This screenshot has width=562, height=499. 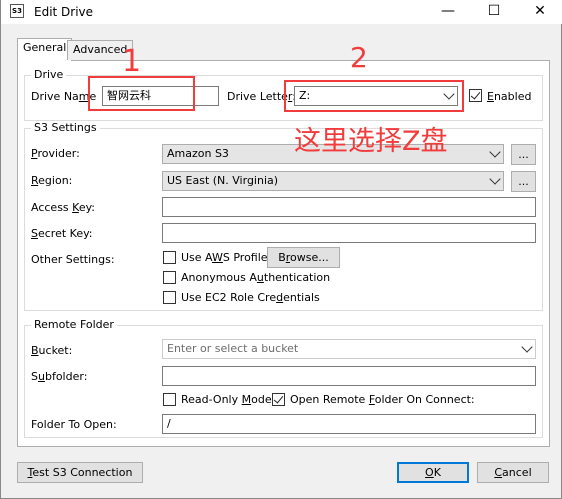 What do you see at coordinates (494, 12) in the screenshot?
I see `maximize-button: ☐` at bounding box center [494, 12].